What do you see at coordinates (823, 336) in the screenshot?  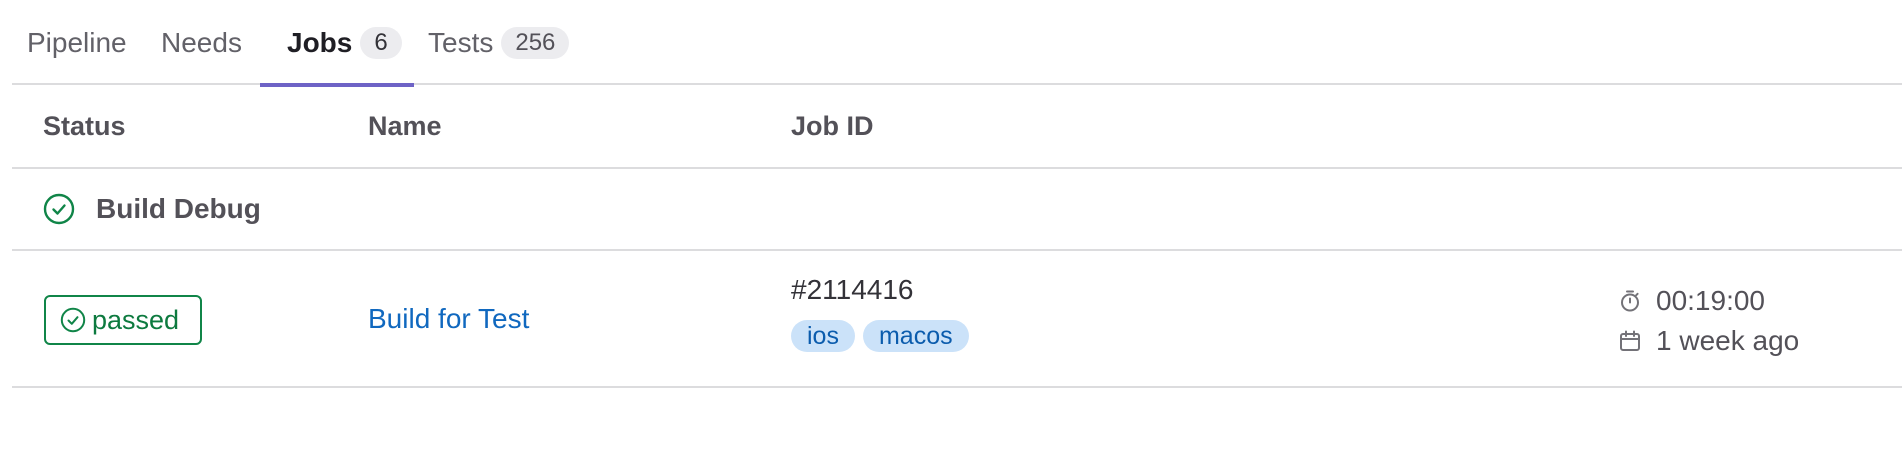 I see `job-tag: ios` at bounding box center [823, 336].